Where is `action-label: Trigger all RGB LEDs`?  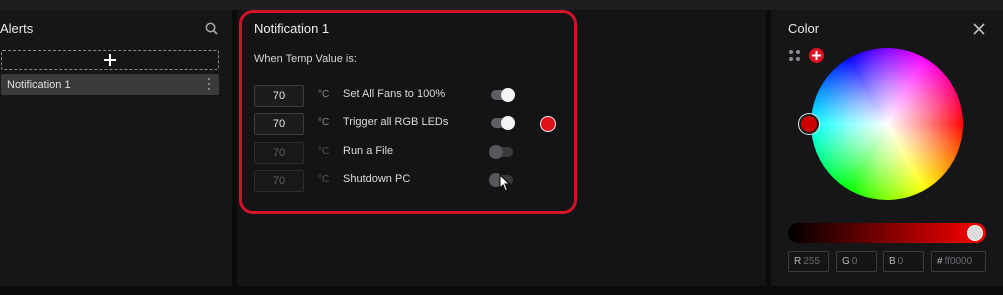
action-label: Trigger all RGB LEDs is located at coordinates (396, 122).